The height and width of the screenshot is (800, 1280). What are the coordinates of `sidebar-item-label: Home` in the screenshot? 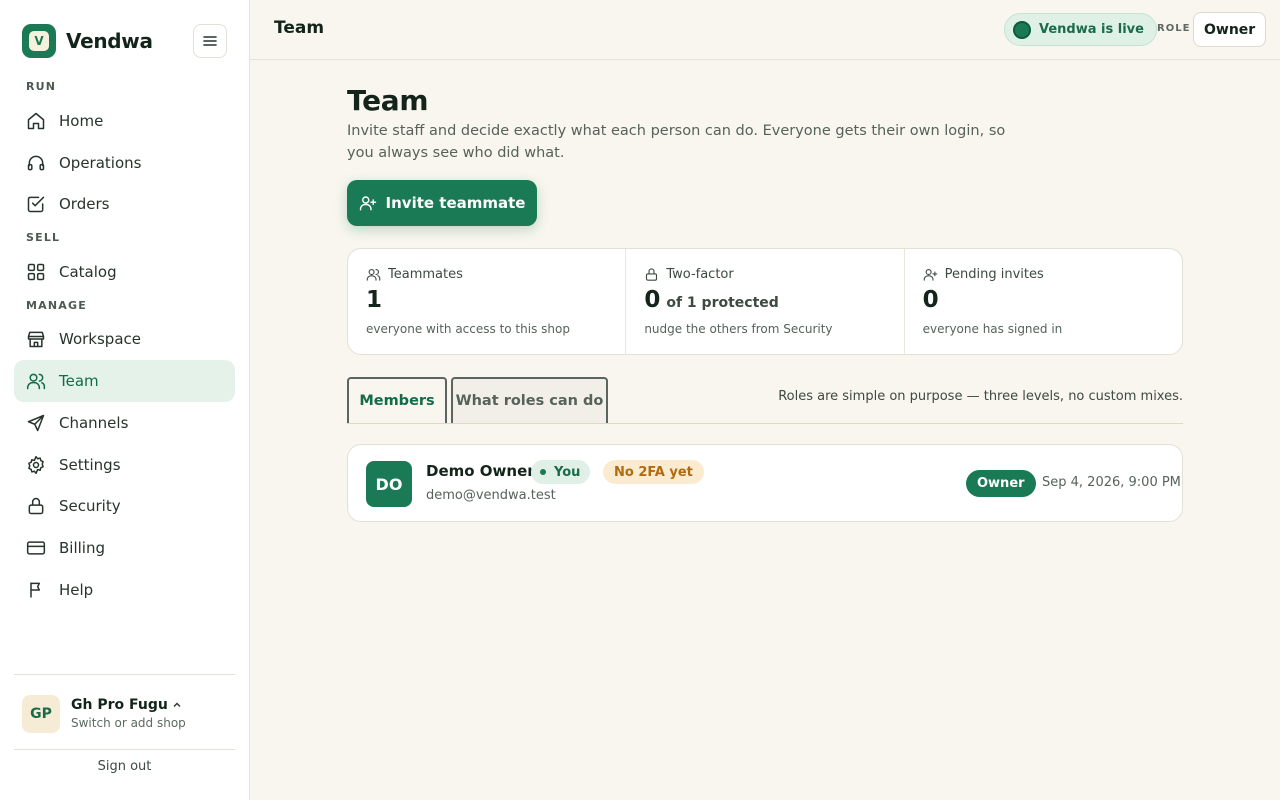 It's located at (81, 121).